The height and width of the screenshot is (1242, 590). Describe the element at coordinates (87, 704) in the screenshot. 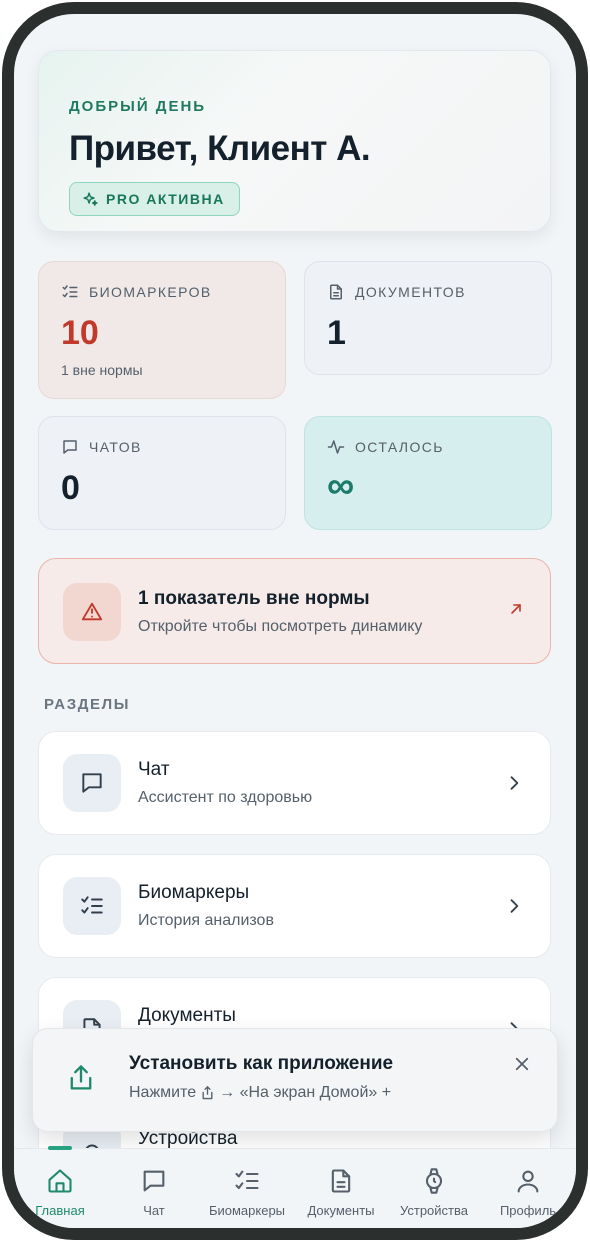

I see `sections-heading: РАЗДЕЛЫ` at that location.